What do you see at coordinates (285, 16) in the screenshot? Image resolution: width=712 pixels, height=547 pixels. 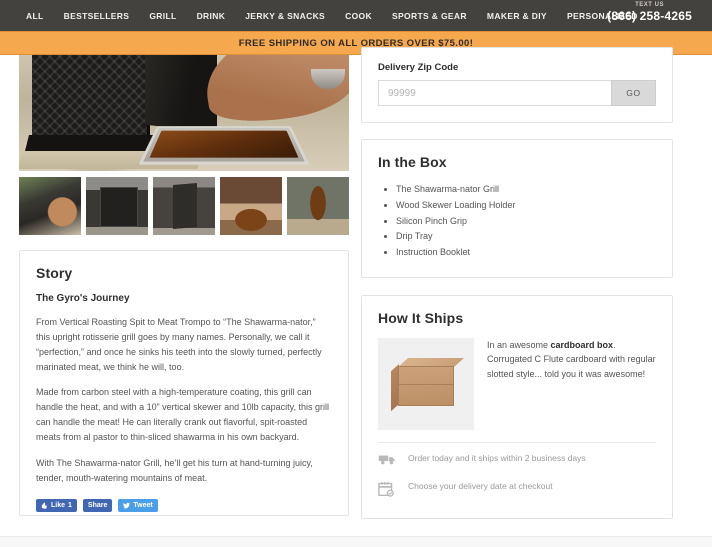 I see `nav-item-jerky-and-snacks: JERKY & SNACKS` at bounding box center [285, 16].